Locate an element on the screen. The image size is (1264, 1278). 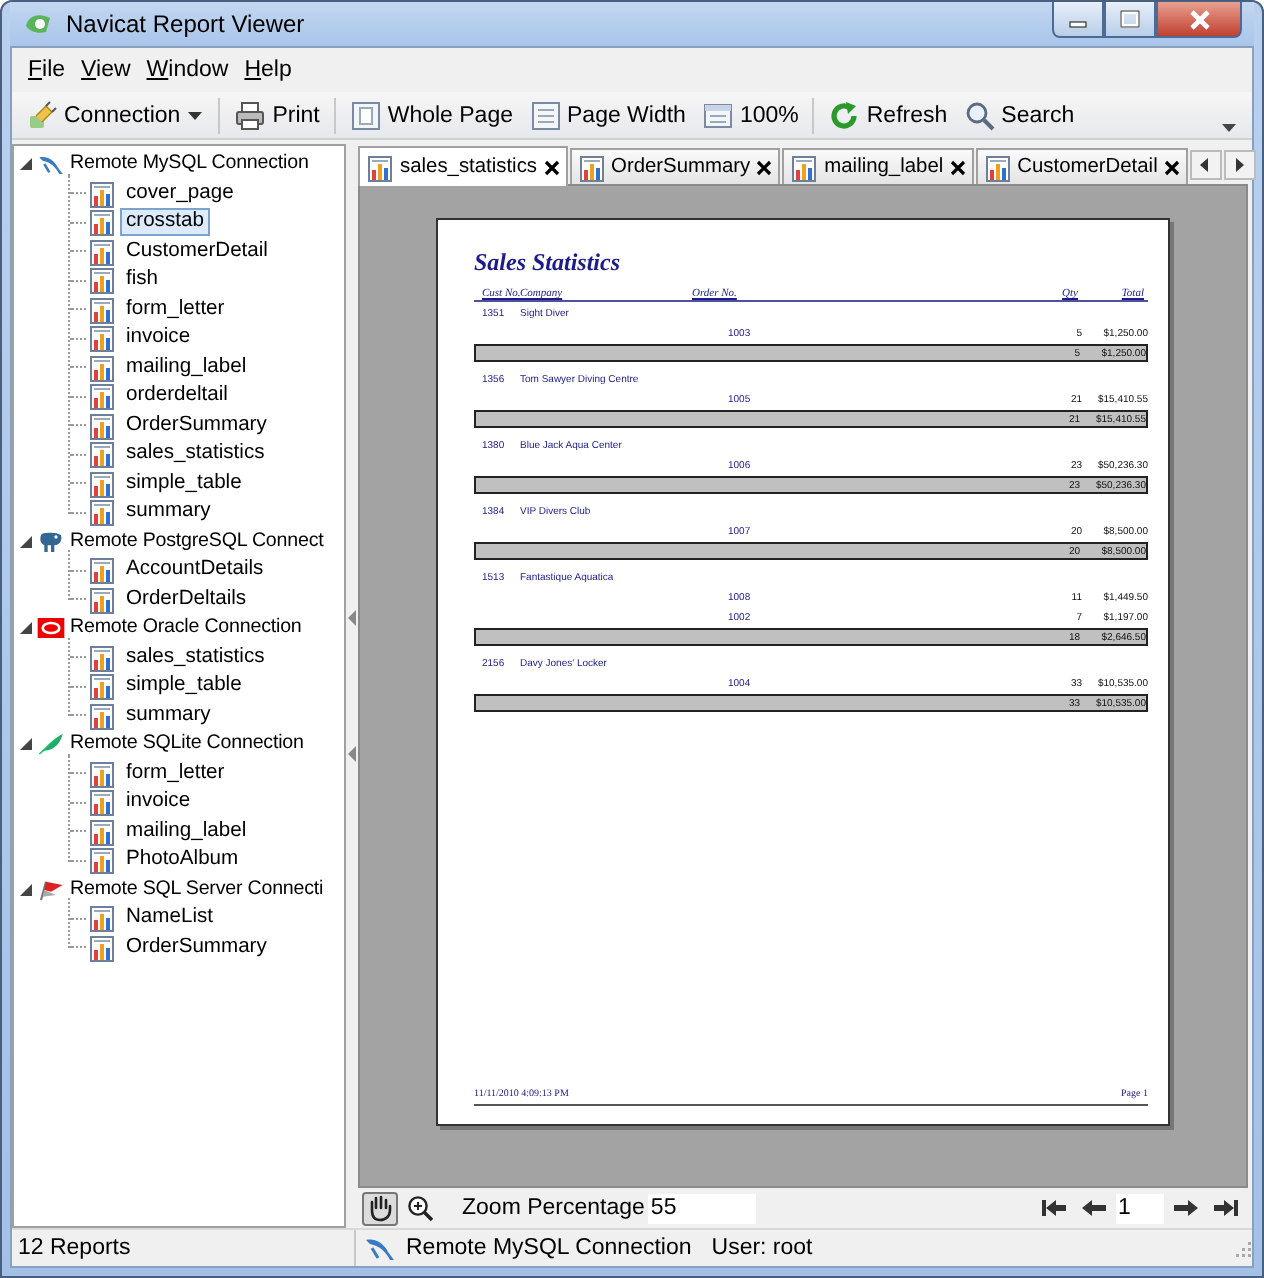
menu-item: View is located at coordinates (106, 70).